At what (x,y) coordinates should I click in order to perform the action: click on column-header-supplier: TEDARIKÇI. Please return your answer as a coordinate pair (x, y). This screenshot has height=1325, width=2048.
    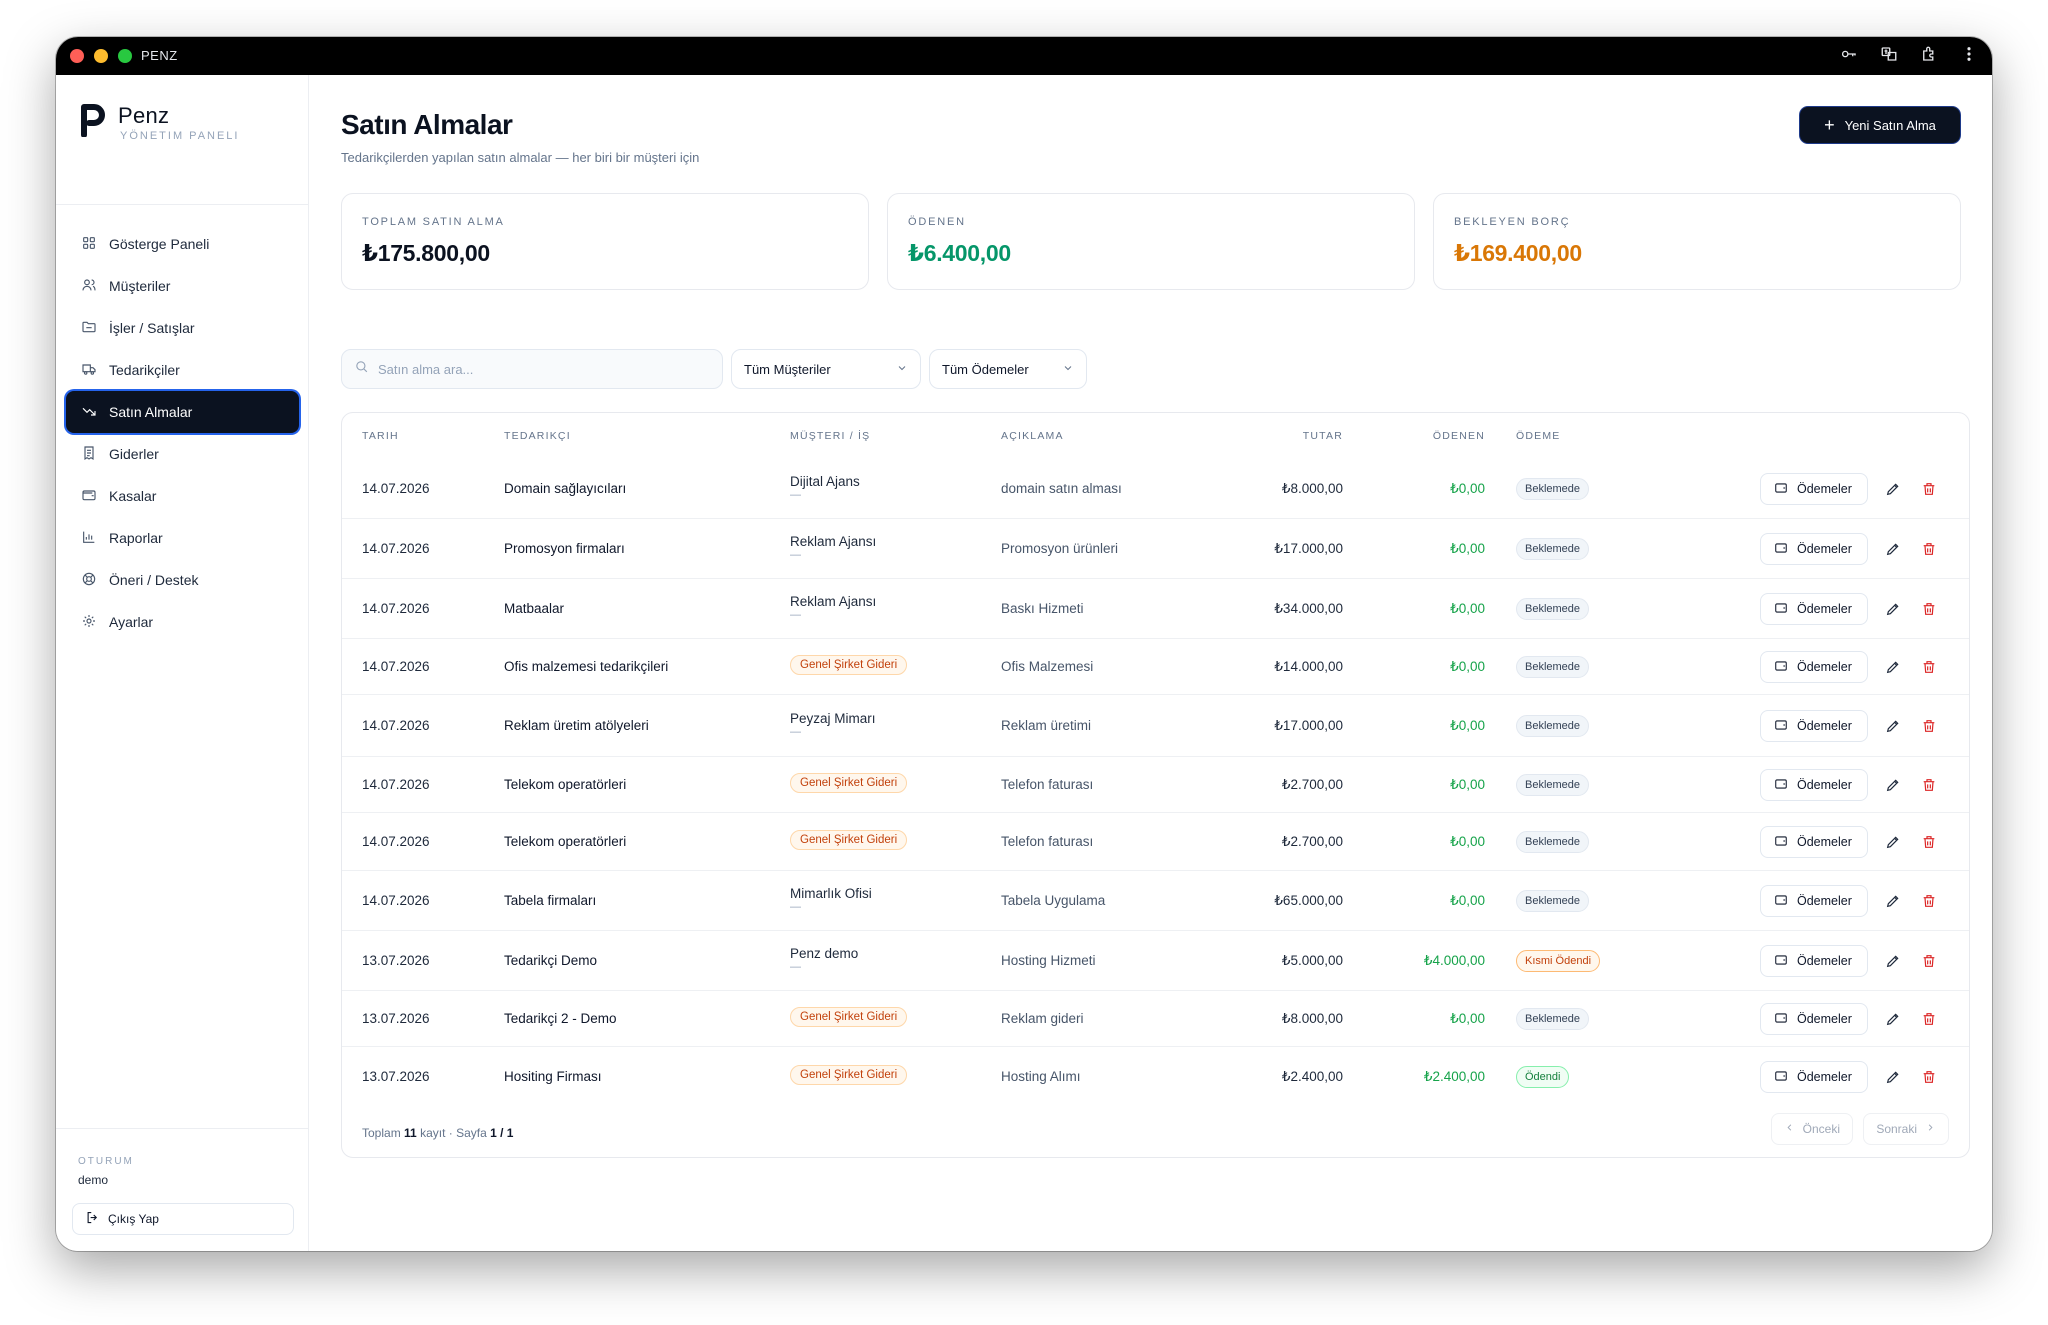
    Looking at the image, I should click on (537, 436).